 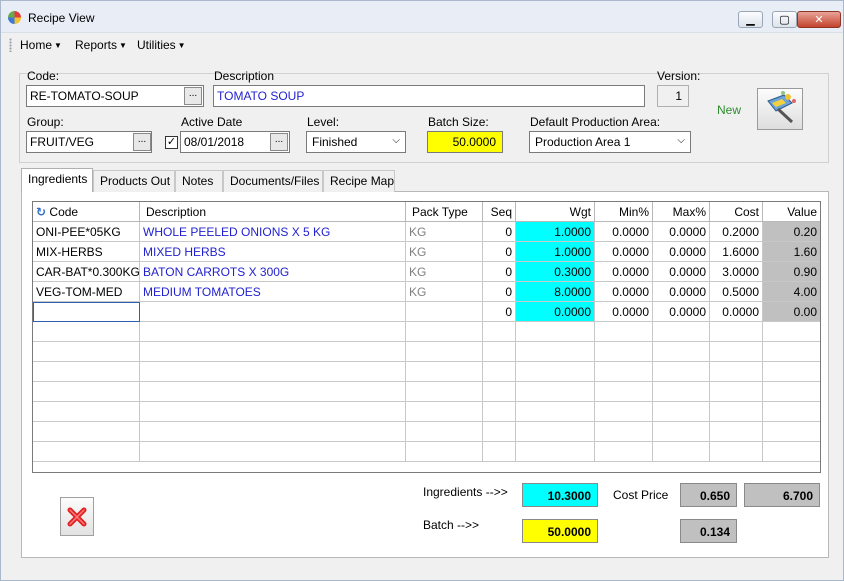 What do you see at coordinates (444, 312) in the screenshot?
I see `cell-pack-type` at bounding box center [444, 312].